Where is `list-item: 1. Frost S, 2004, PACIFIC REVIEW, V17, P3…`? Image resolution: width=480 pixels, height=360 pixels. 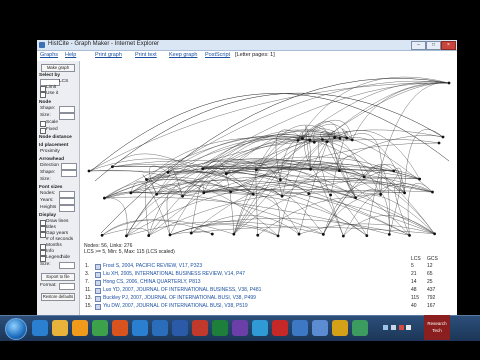 list-item: 1. Frost S, 2004, PACIFIC REVIEW, V17, P3… is located at coordinates (269, 266).